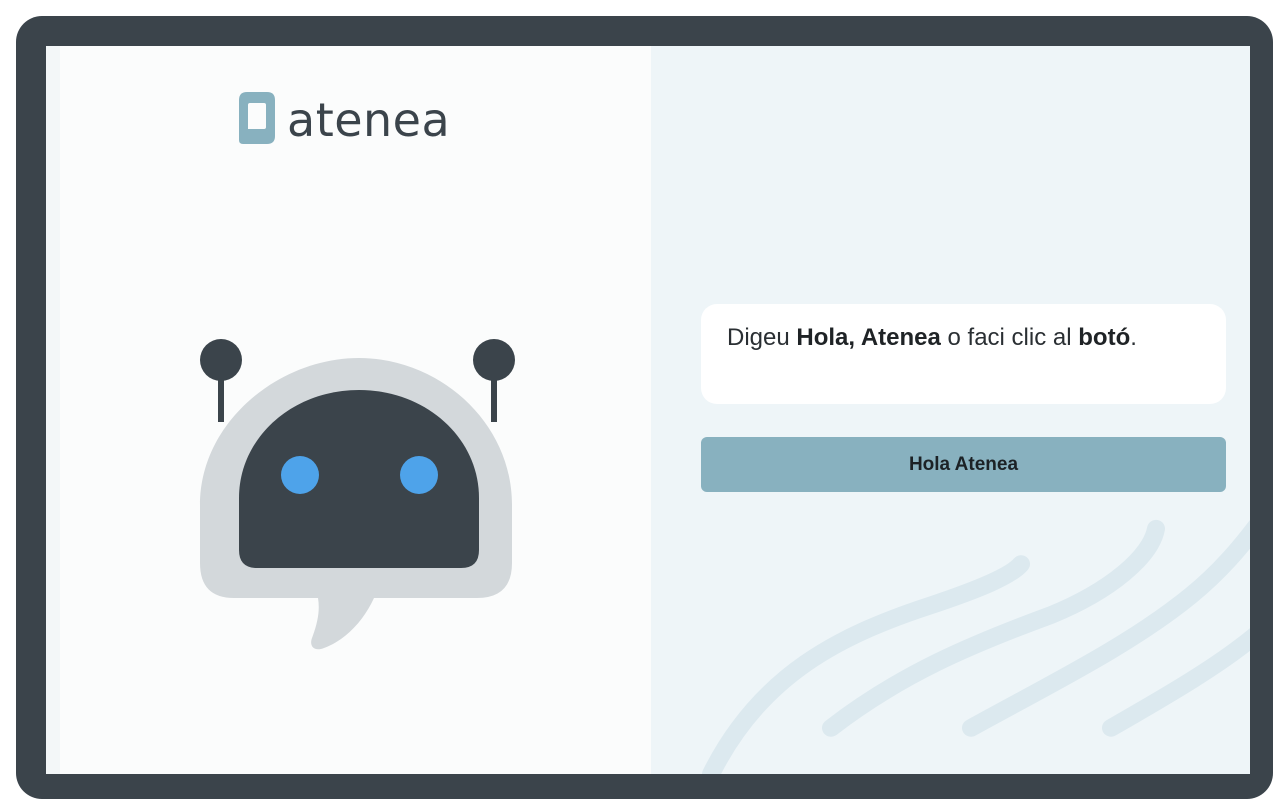 The height and width of the screenshot is (799, 1273). Describe the element at coordinates (963, 354) in the screenshot. I see `instruction-bubble: Digeu Hola, Atenea o faci clic al botó.` at that location.